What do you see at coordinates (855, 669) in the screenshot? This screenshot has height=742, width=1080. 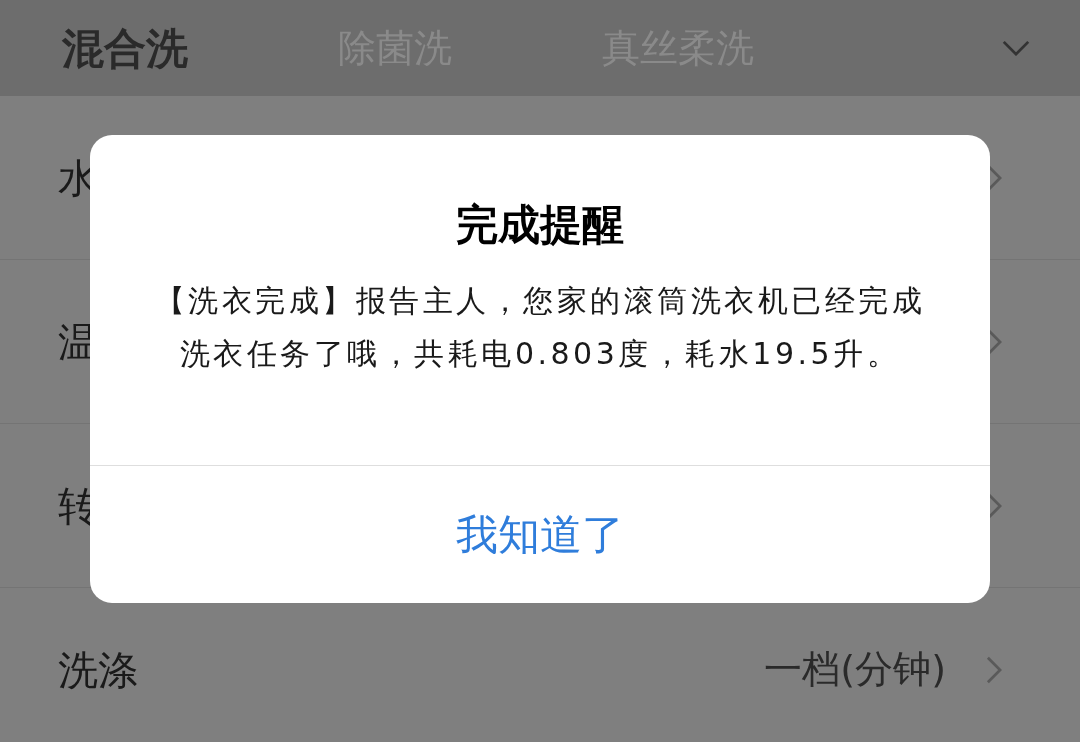 I see `row-value: 一档(分钟)` at bounding box center [855, 669].